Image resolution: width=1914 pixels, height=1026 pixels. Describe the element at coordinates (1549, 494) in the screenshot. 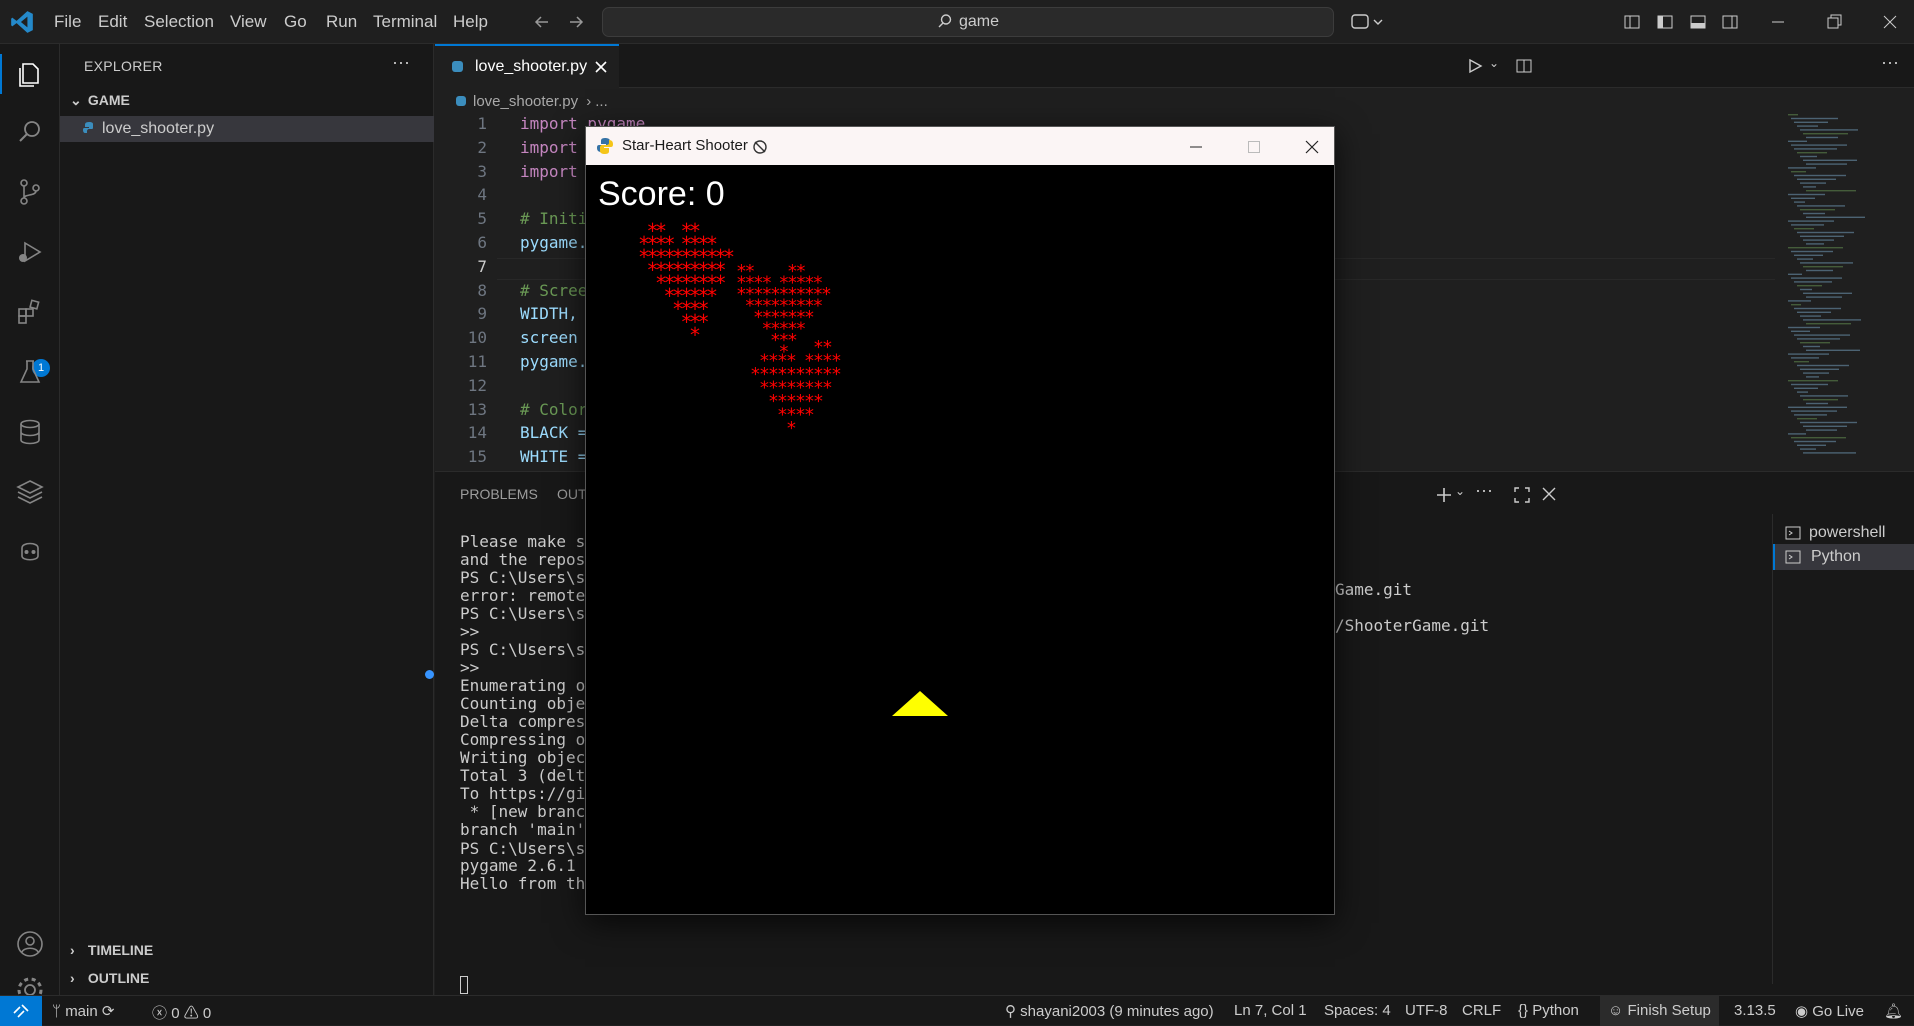

I see `close-panel-icon` at that location.